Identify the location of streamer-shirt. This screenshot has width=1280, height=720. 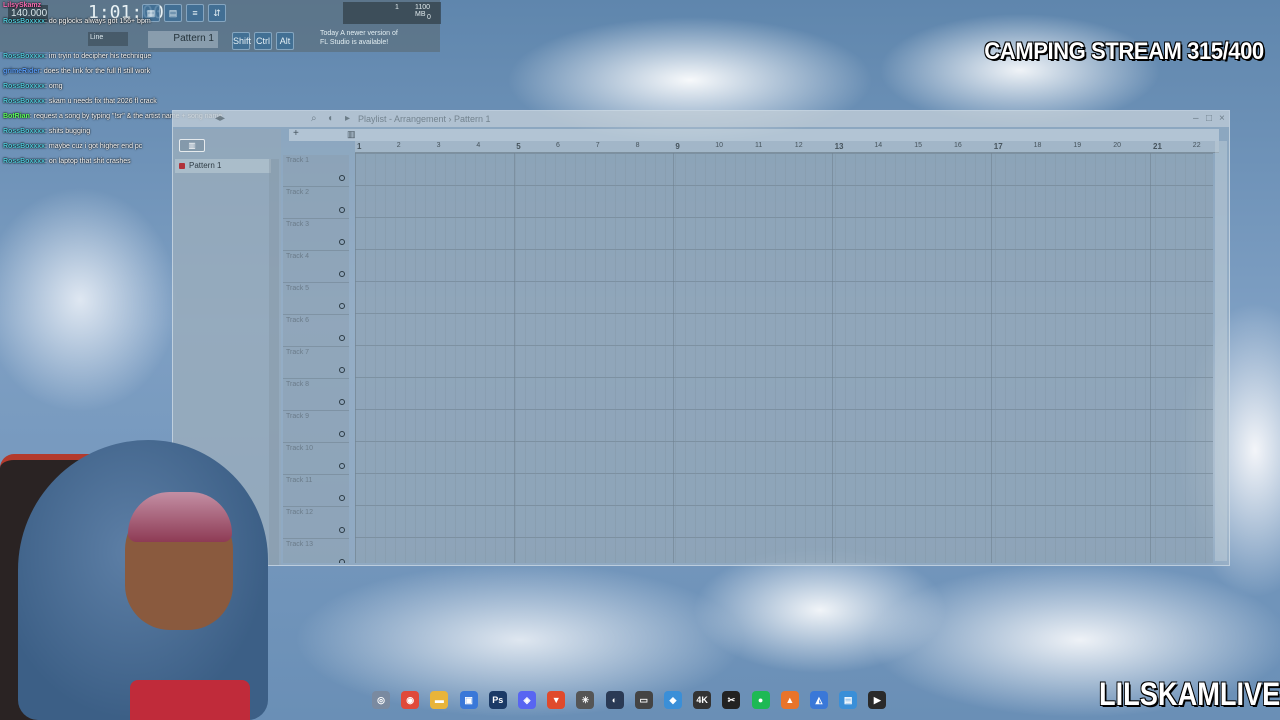
(190, 700).